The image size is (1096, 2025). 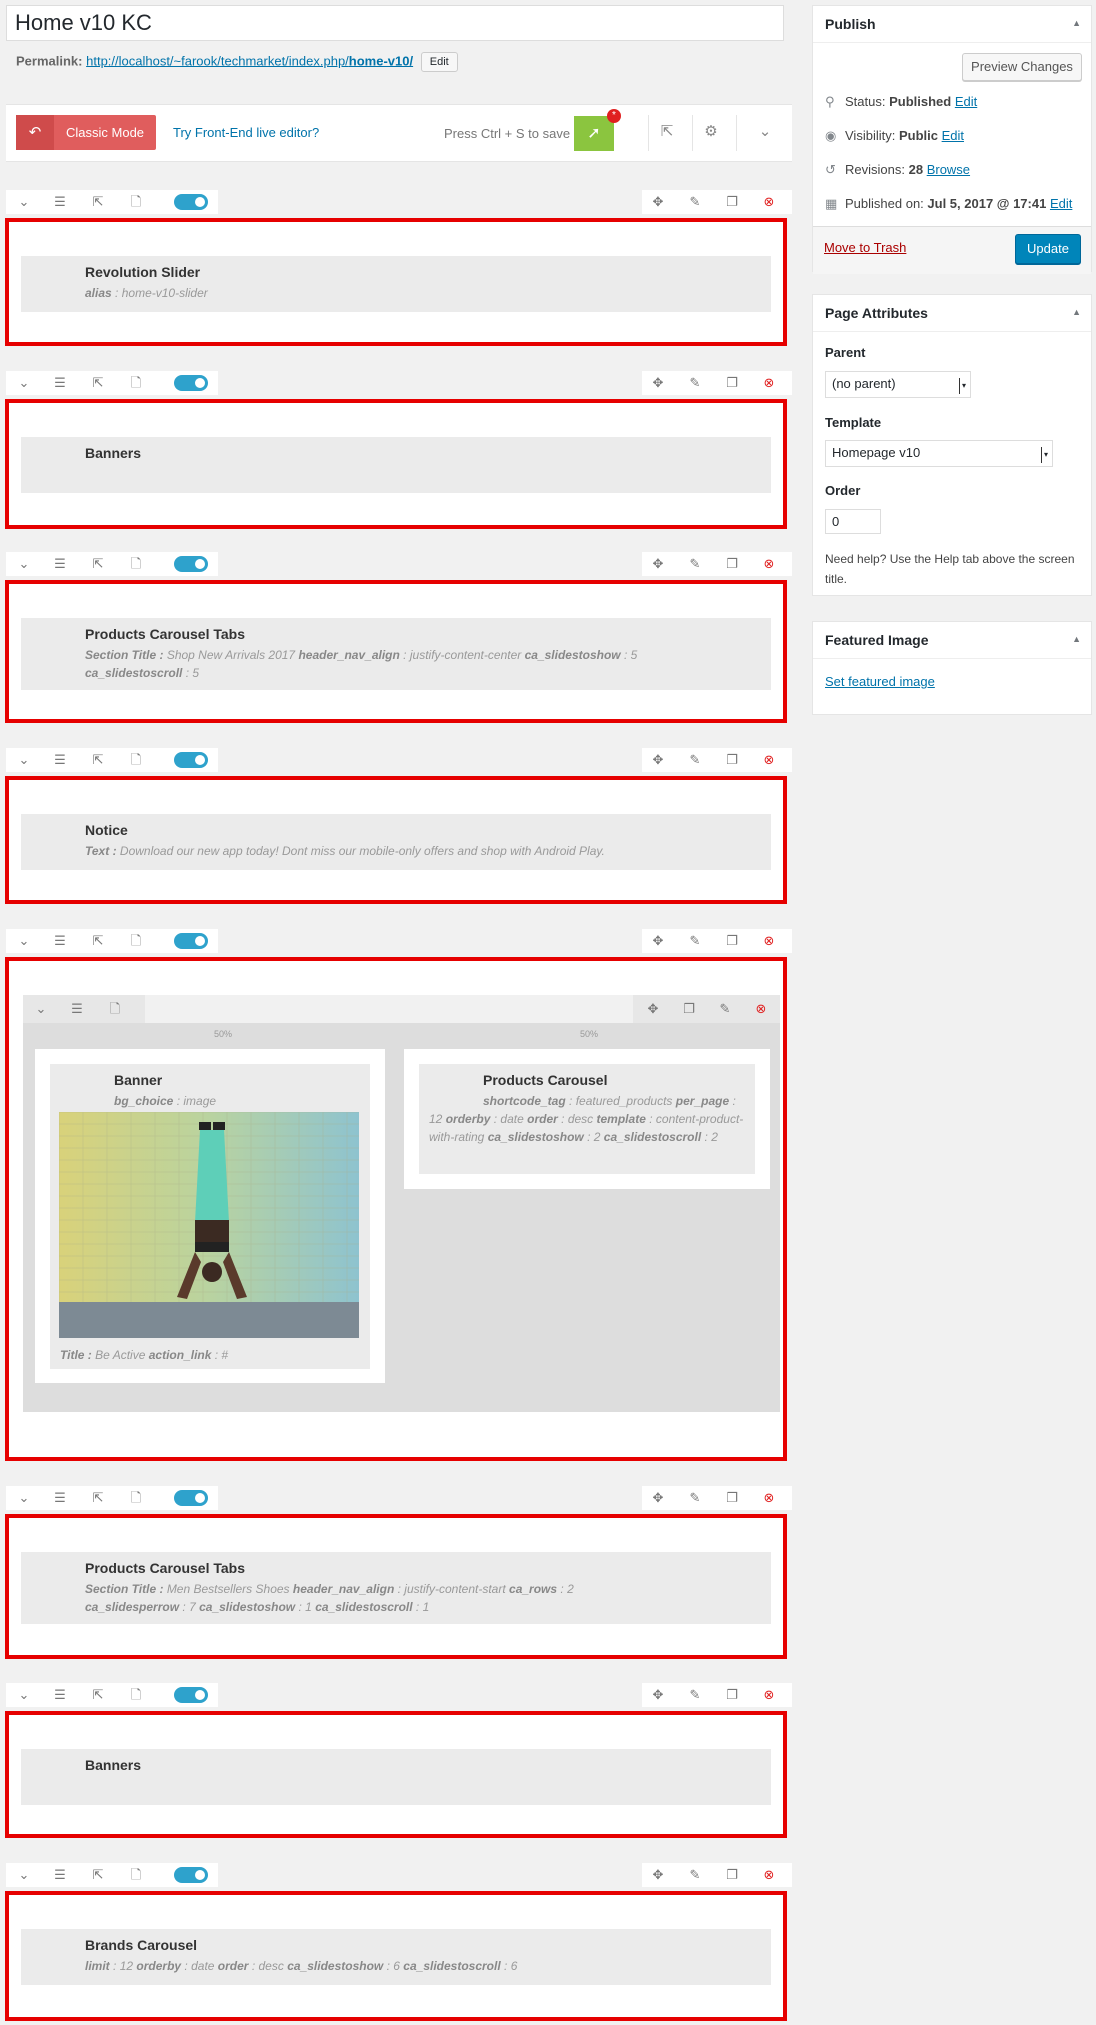 I want to click on post-title-input: Home v10 KC, so click(x=395, y=23).